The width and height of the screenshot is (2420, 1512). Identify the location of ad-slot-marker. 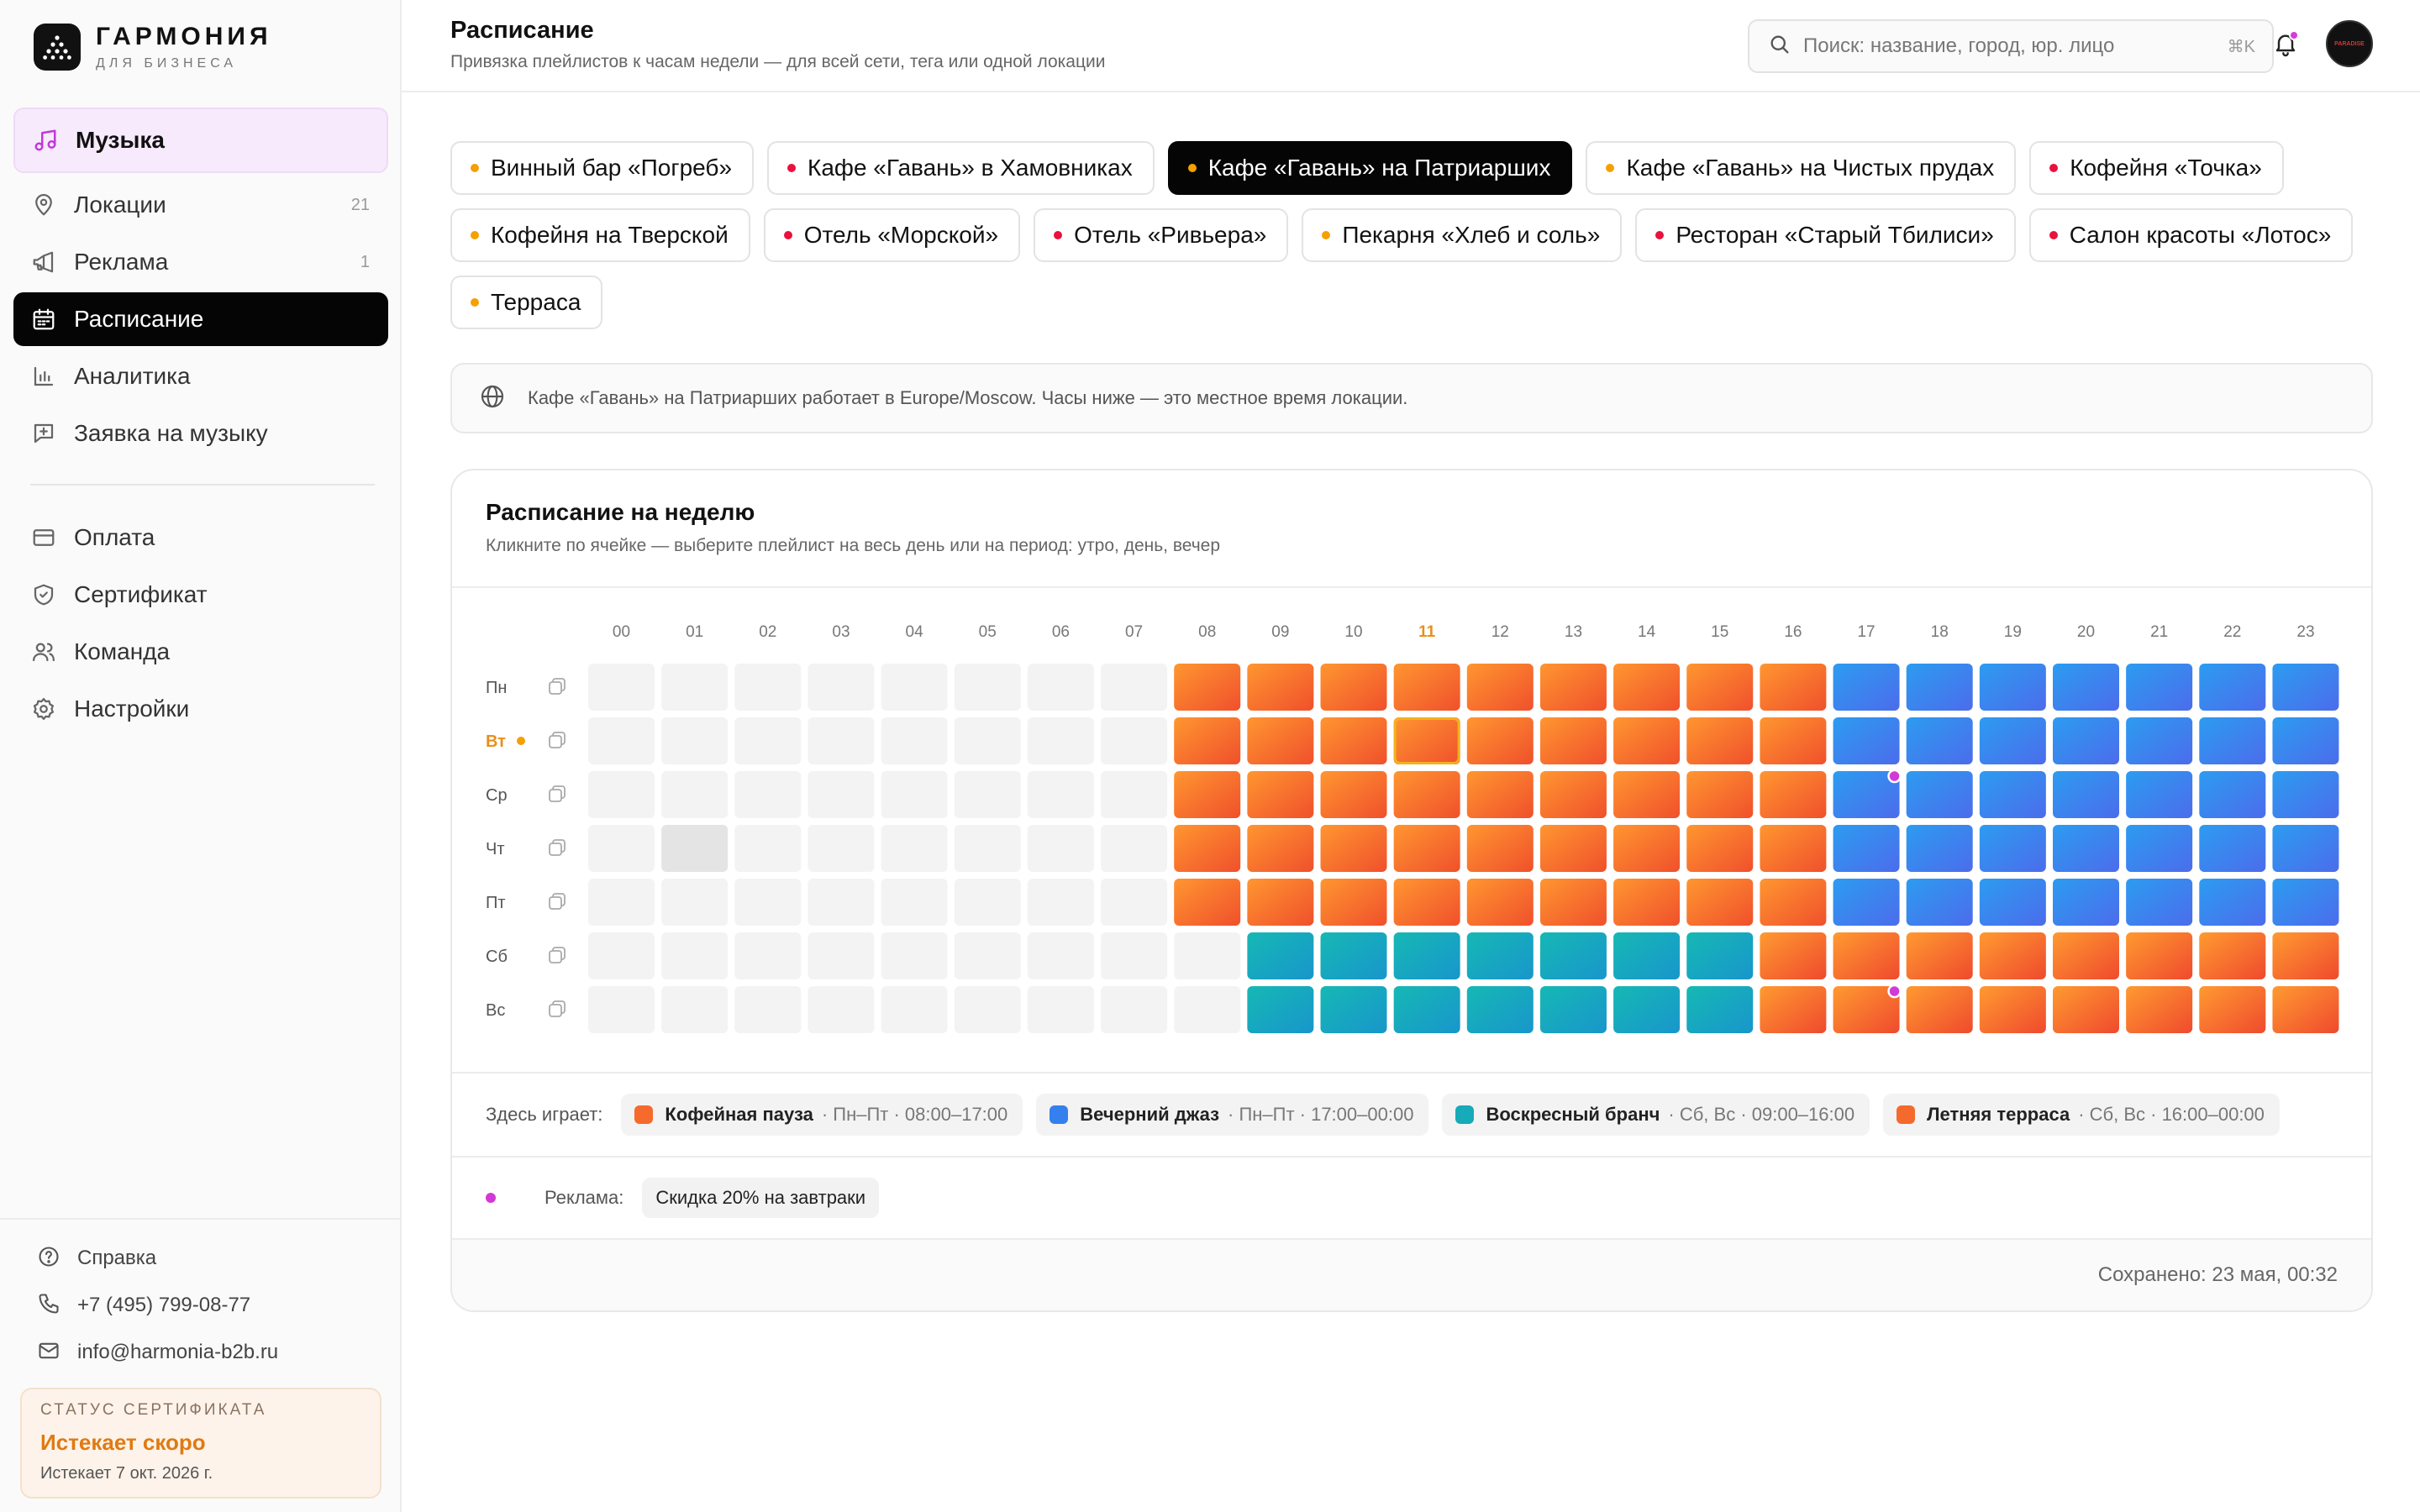
(1894, 776).